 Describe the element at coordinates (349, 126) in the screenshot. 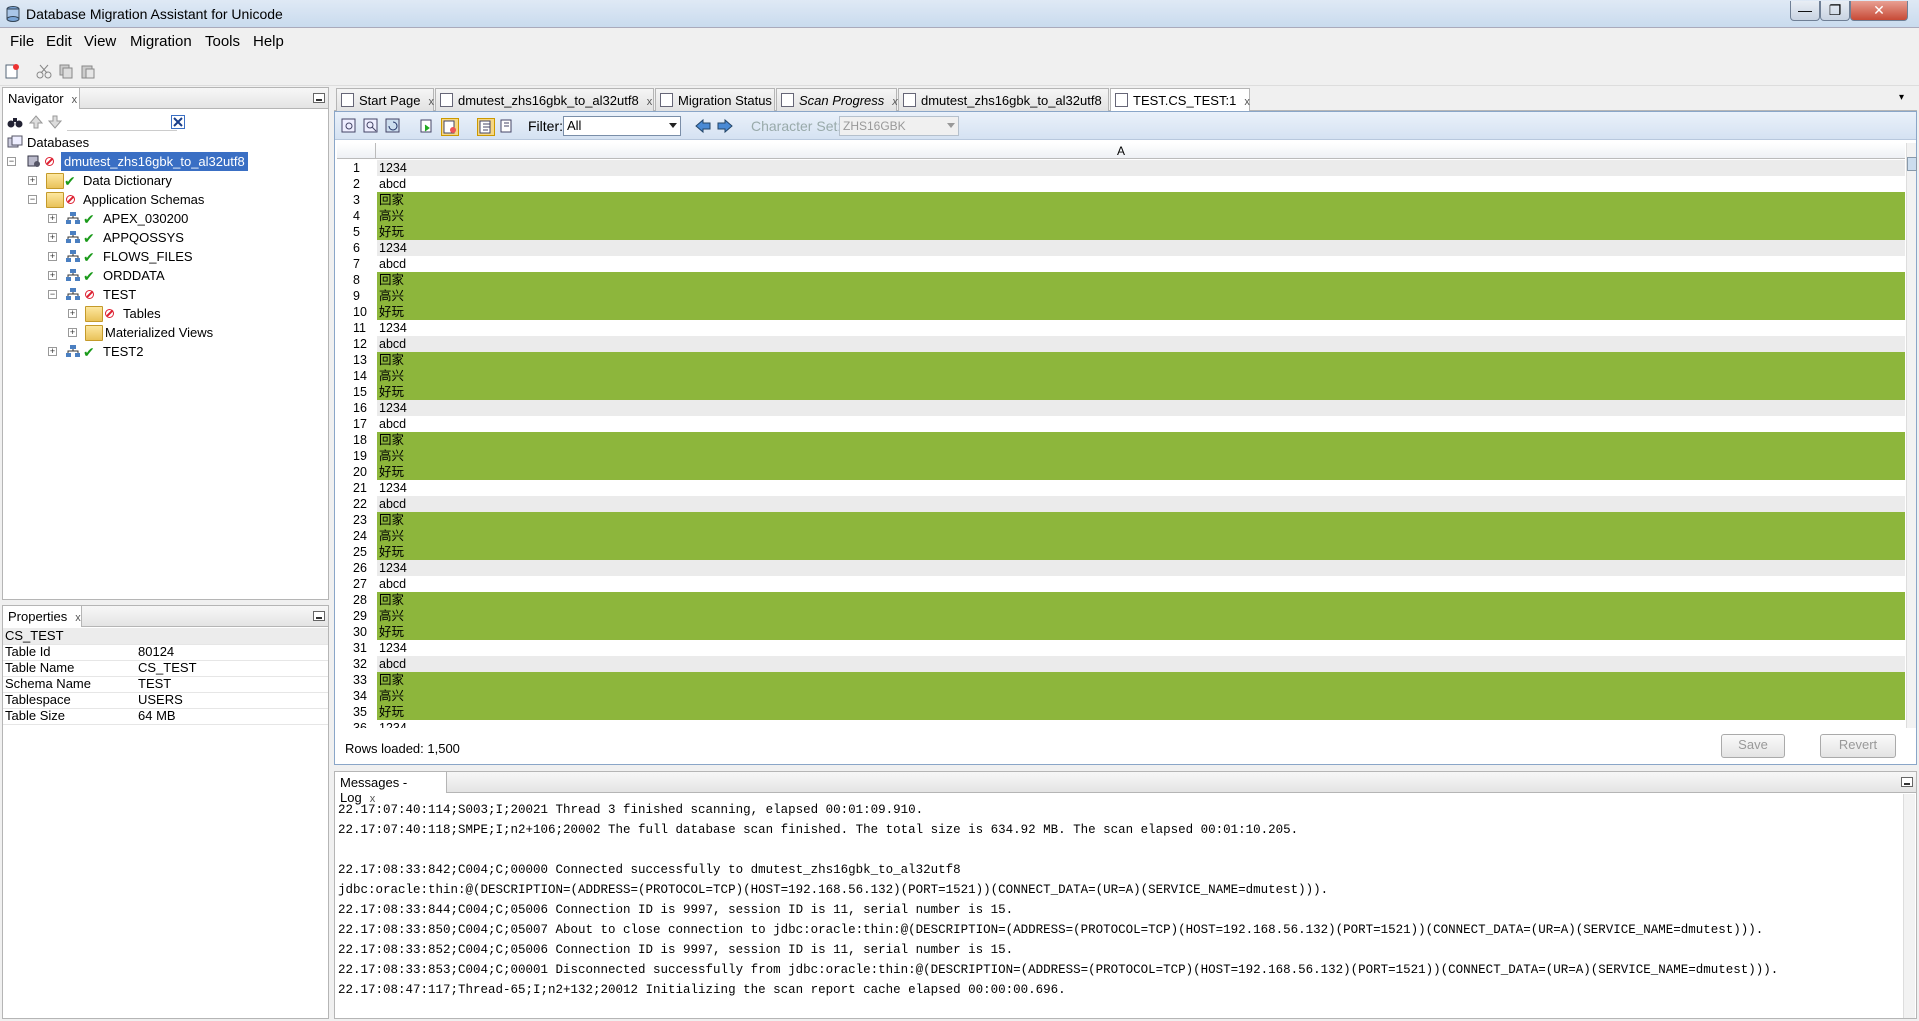

I see `view-icon` at that location.